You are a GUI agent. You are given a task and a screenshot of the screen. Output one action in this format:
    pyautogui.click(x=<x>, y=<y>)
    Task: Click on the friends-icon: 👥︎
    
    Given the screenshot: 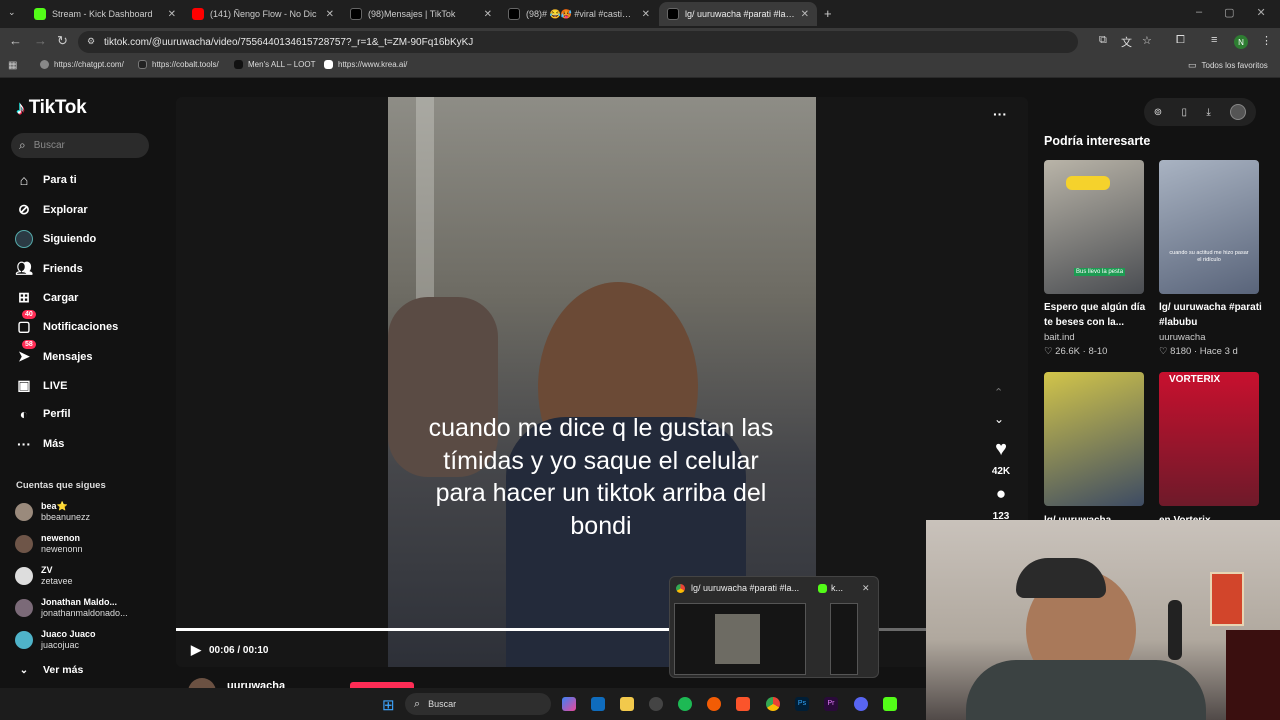 What is the action you would take?
    pyautogui.click(x=24, y=268)
    